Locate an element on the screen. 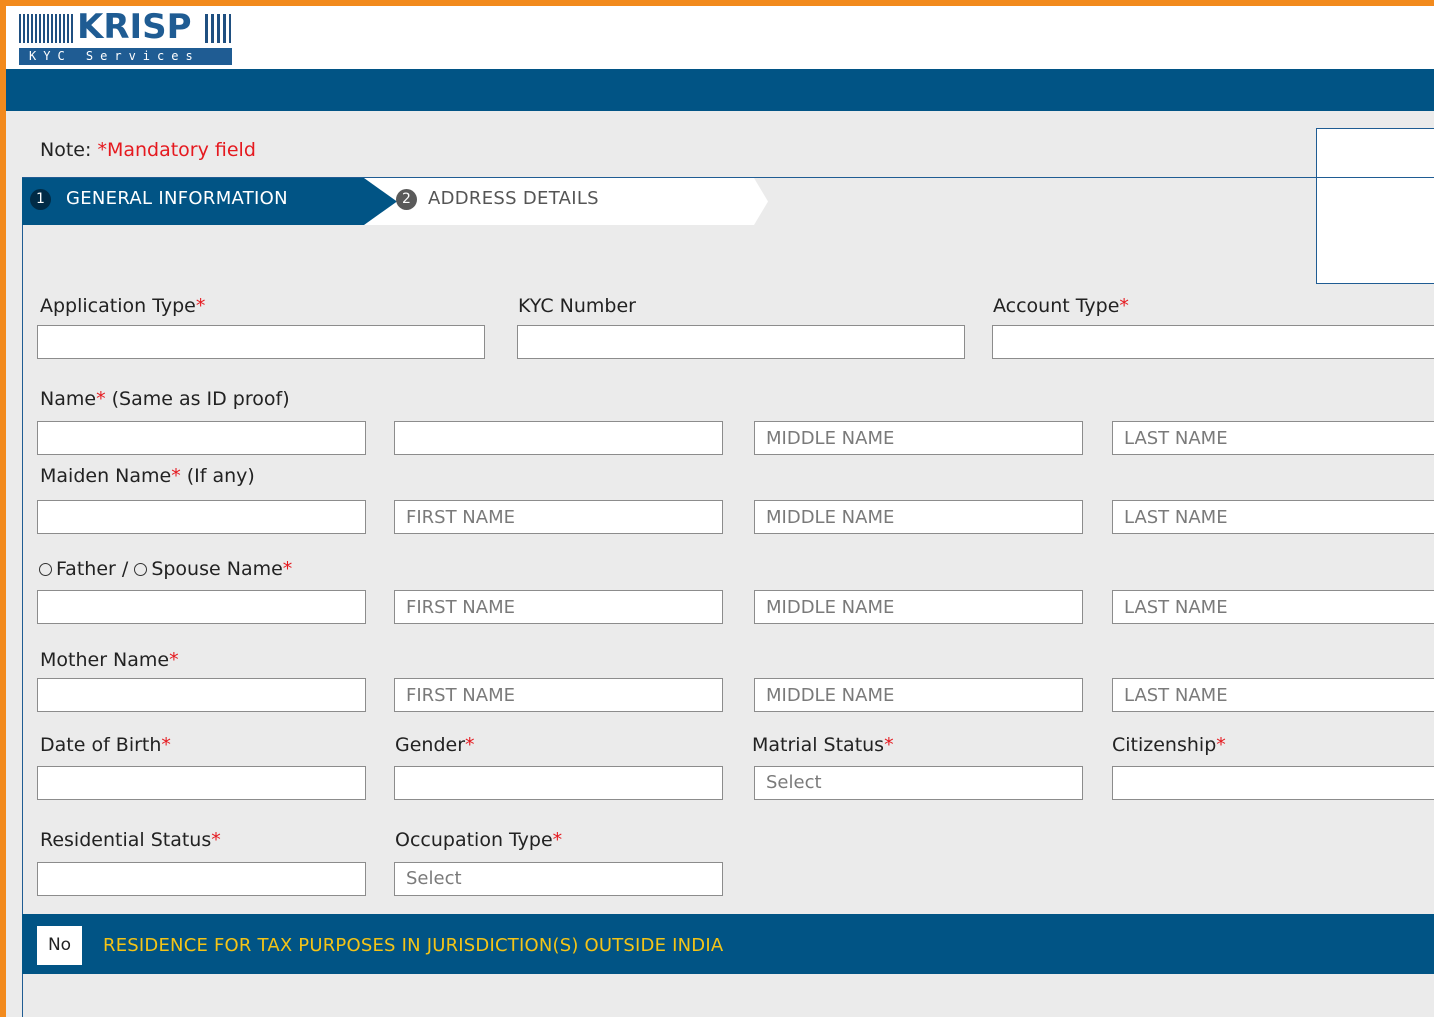  dob-label: Date of Birth* is located at coordinates (105, 745).